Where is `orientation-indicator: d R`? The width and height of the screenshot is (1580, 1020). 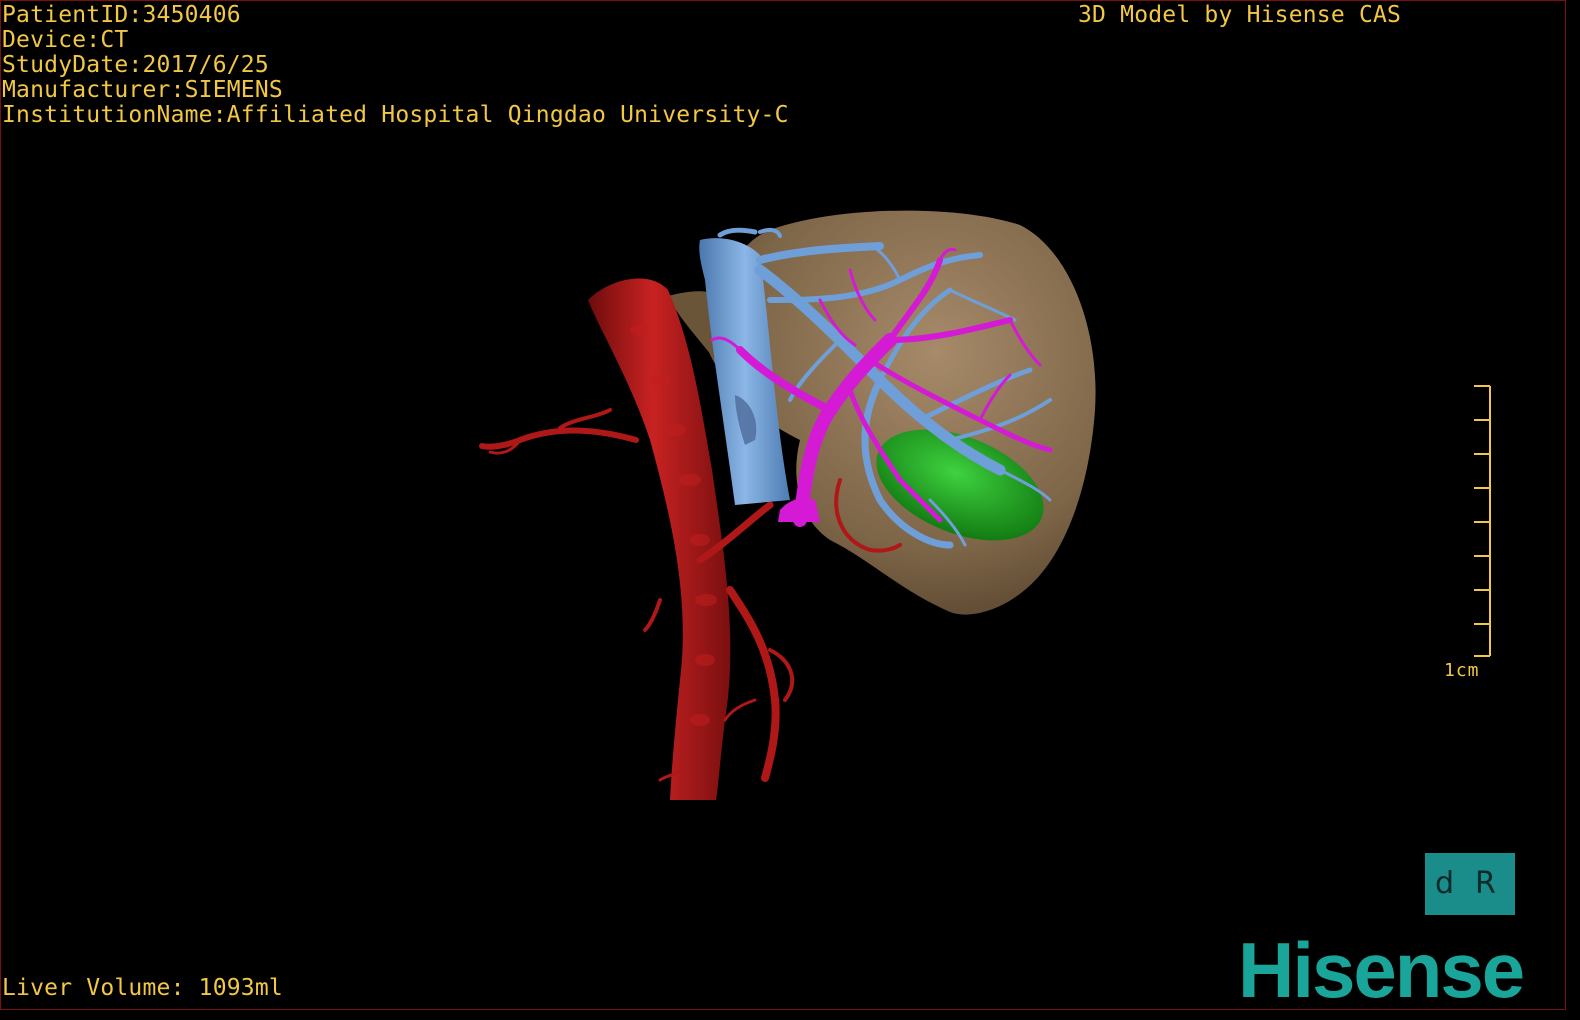
orientation-indicator: d R is located at coordinates (1470, 884).